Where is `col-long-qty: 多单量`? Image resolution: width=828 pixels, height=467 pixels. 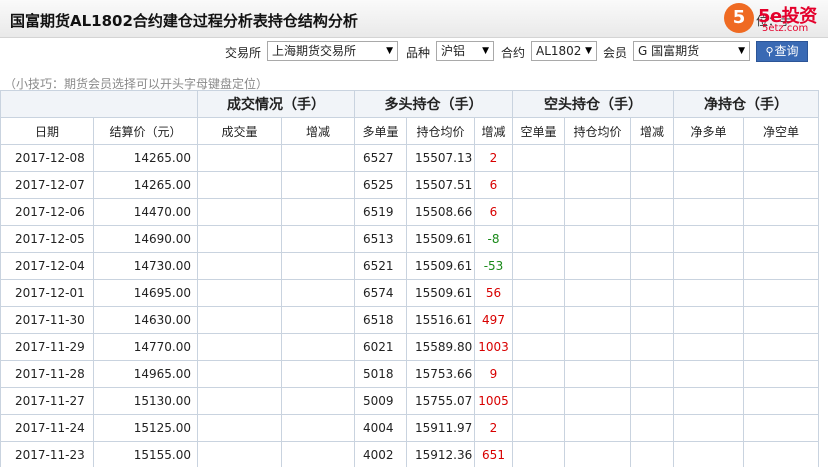
col-long-qty: 多单量 is located at coordinates (380, 131).